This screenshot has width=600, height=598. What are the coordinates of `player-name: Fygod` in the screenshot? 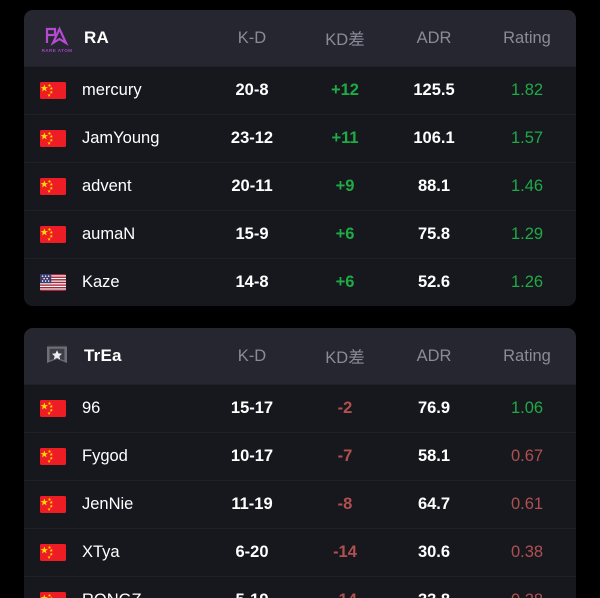 It's located at (105, 456).